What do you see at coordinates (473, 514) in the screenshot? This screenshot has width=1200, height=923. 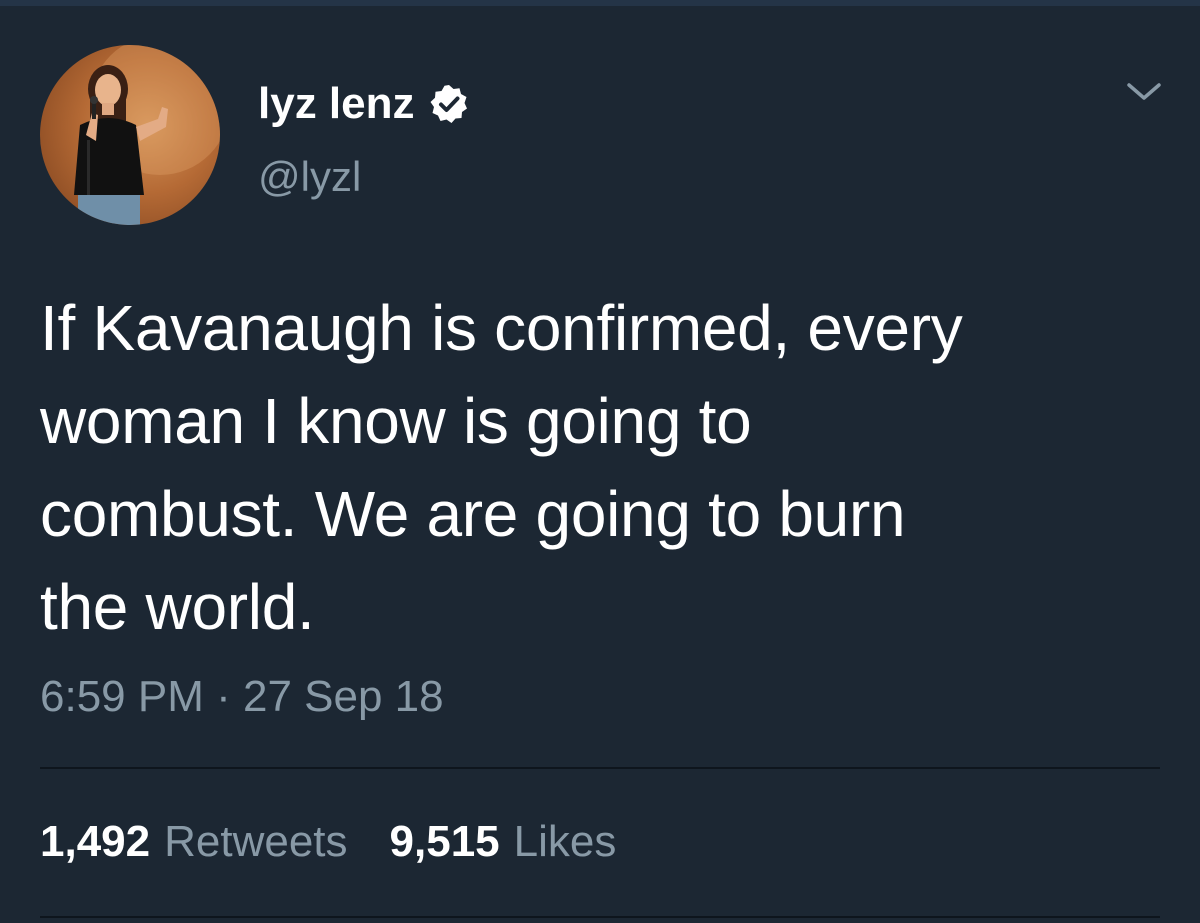 I see `tweet-text-line: combust. We are going to burn` at bounding box center [473, 514].